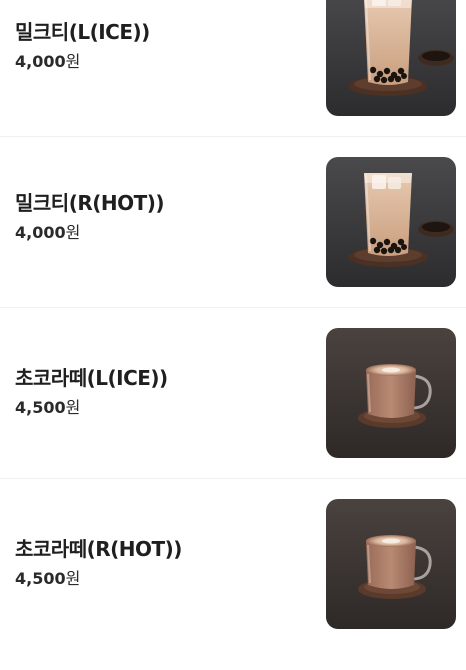 The height and width of the screenshot is (670, 466). Describe the element at coordinates (90, 203) in the screenshot. I see `menu-item-name: 밀크티(R(HOT))` at that location.